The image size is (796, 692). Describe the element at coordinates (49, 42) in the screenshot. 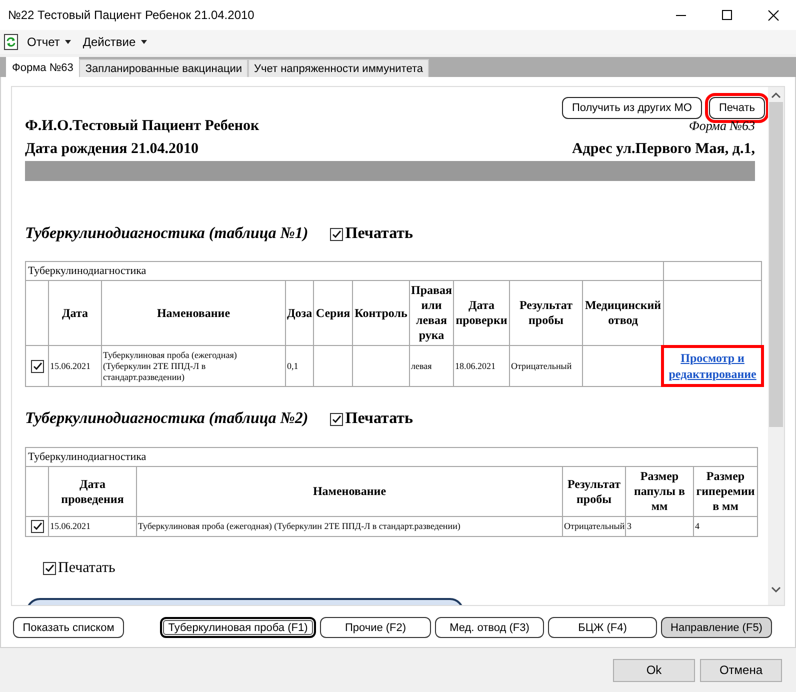

I see `menu-item: Отчет` at that location.